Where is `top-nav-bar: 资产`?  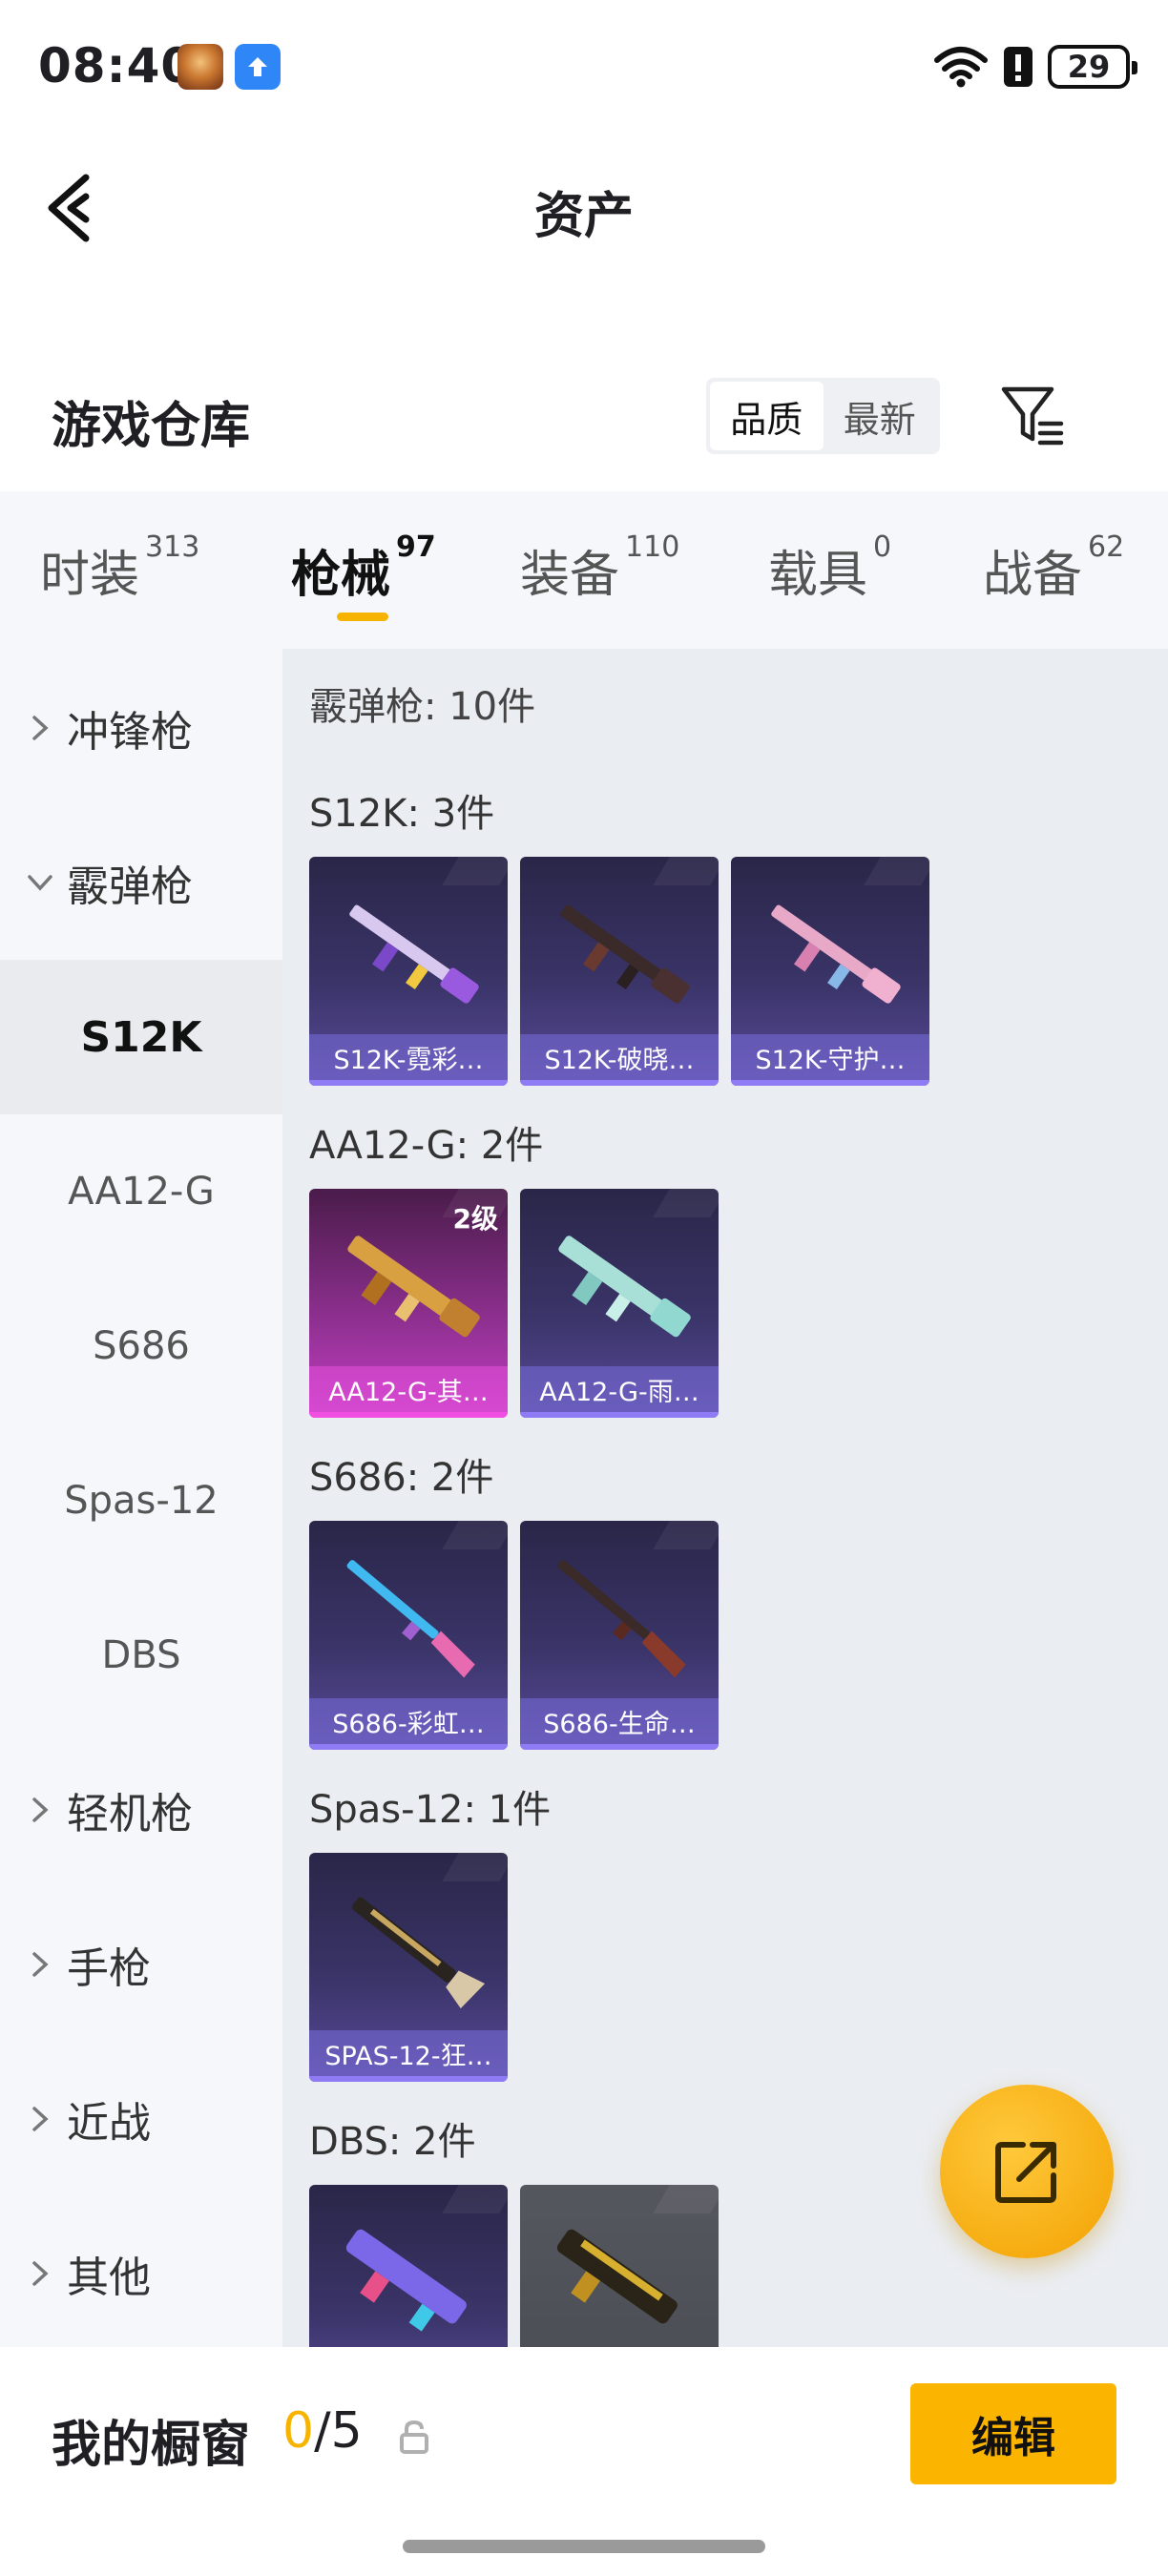
top-nav-bar: 资产 is located at coordinates (584, 205).